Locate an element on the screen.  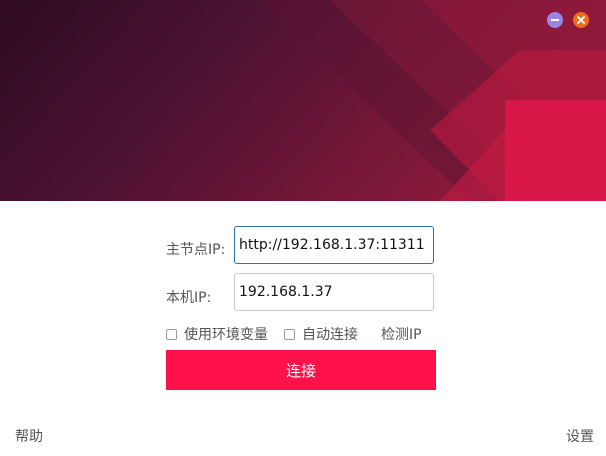
auto-connect-checkbox: 自动连接 is located at coordinates (321, 334).